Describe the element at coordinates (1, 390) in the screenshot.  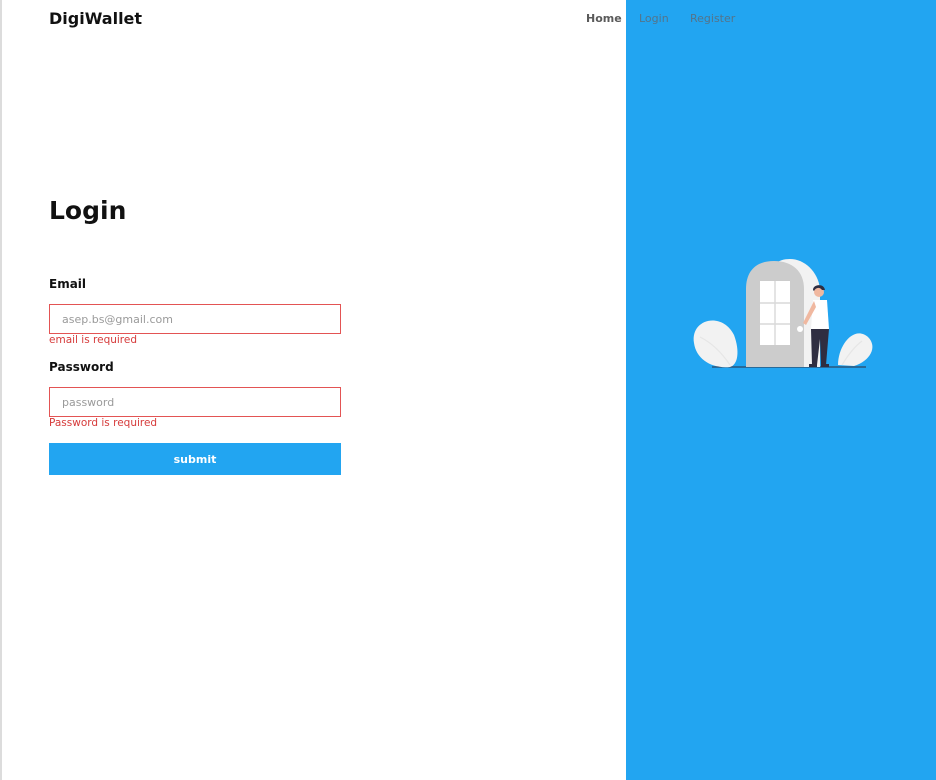
I see `page-left-border` at that location.